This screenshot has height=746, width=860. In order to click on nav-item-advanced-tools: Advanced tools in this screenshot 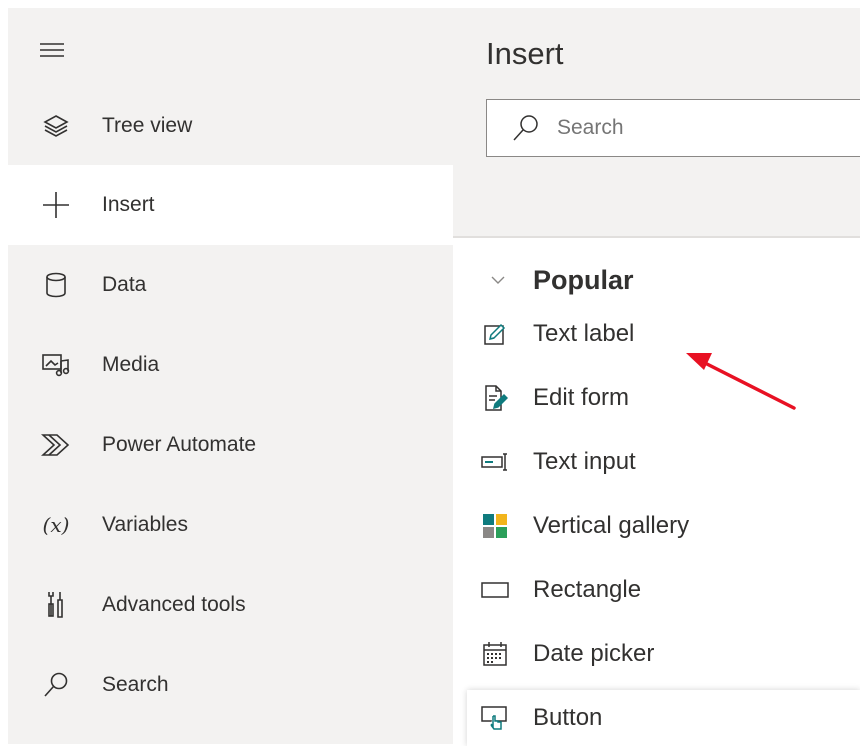, I will do `click(230, 605)`.